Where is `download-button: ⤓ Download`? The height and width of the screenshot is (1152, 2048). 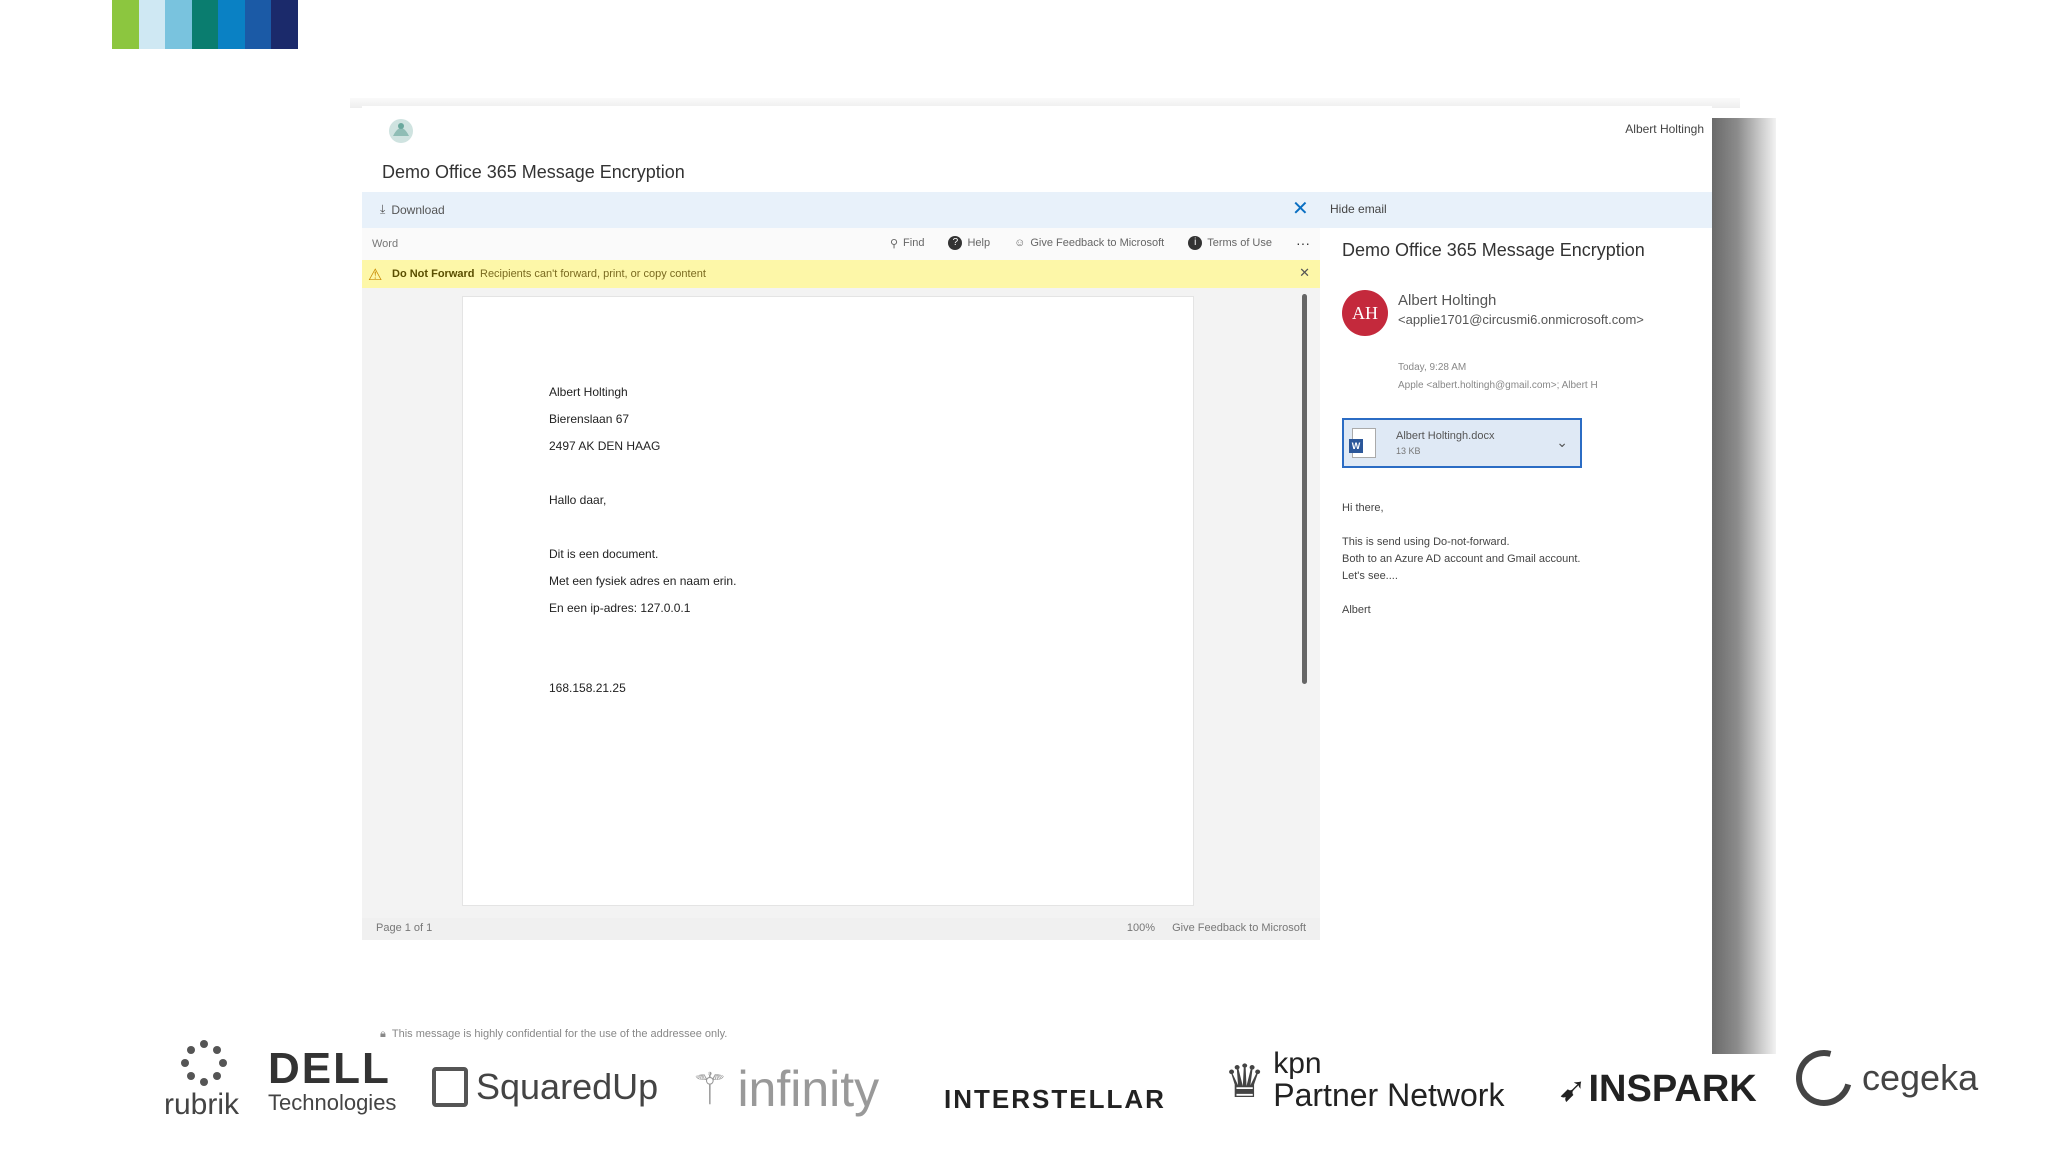
download-button: ⤓ Download is located at coordinates (412, 209).